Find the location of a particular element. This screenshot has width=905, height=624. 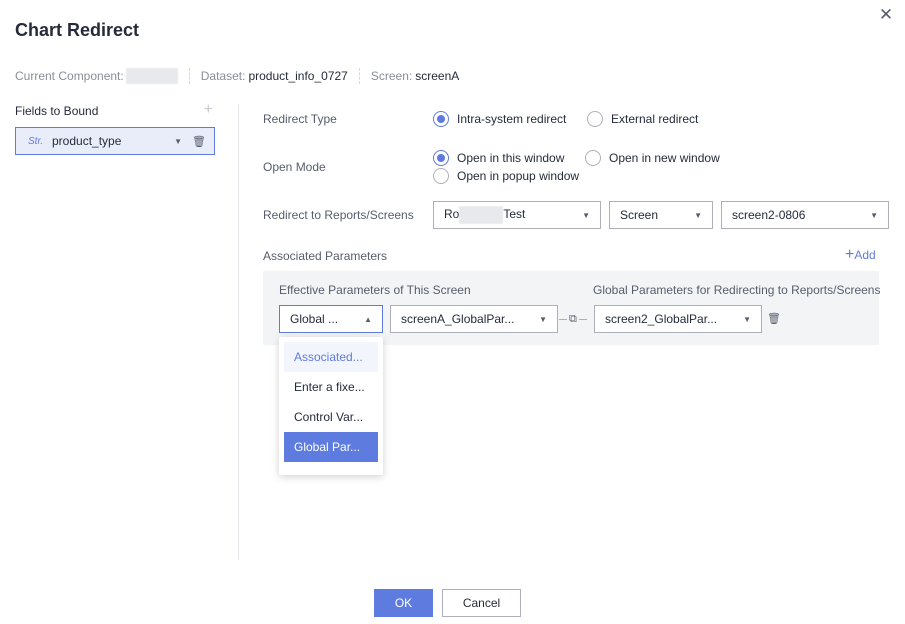

screen-value: screenA is located at coordinates (437, 76).